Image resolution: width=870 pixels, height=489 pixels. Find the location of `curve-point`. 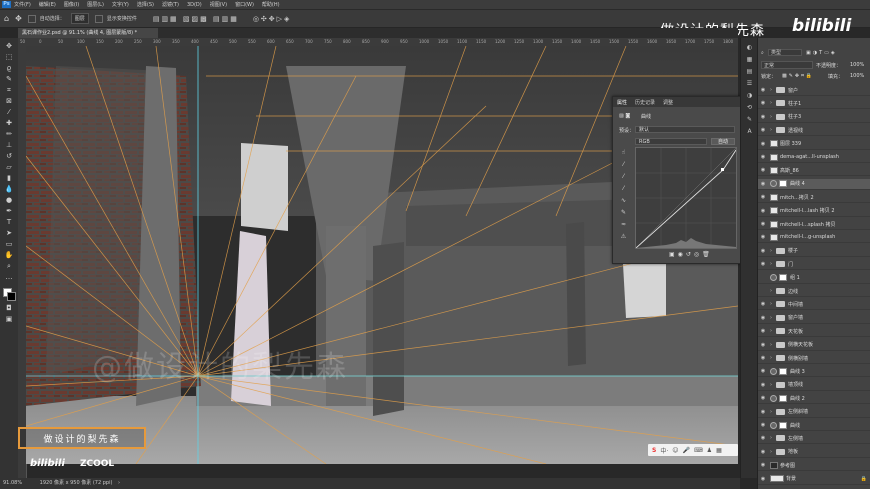

curve-point is located at coordinates (722, 169).